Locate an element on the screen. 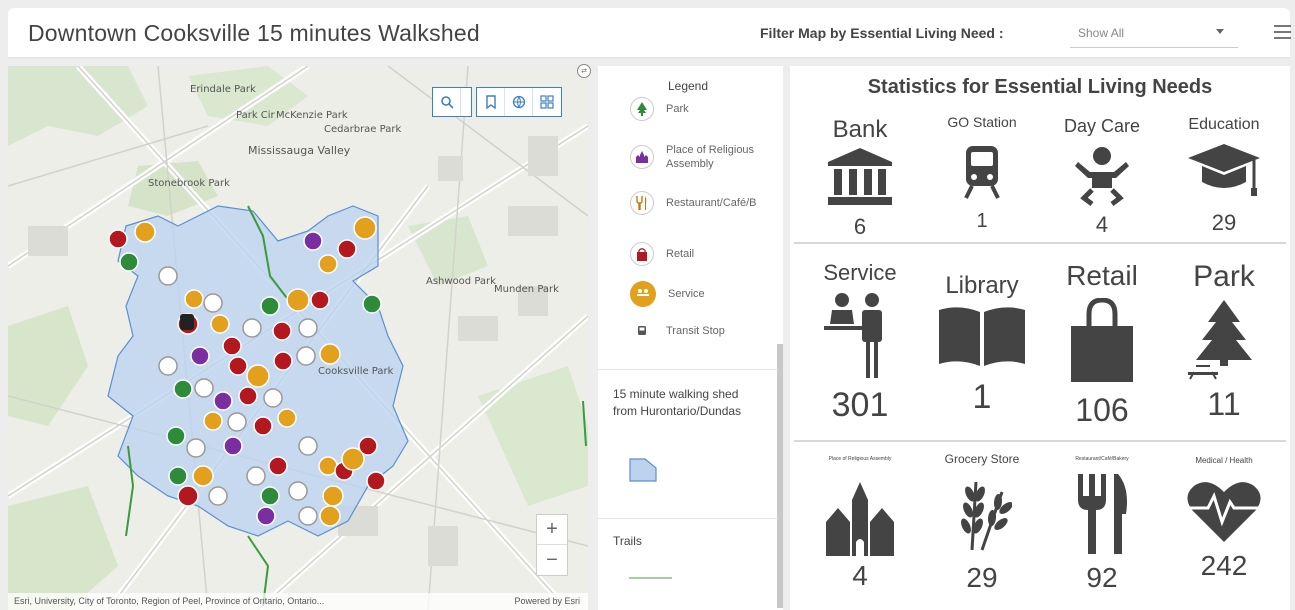 This screenshot has width=1295, height=610. baby-icon is located at coordinates (1102, 176).